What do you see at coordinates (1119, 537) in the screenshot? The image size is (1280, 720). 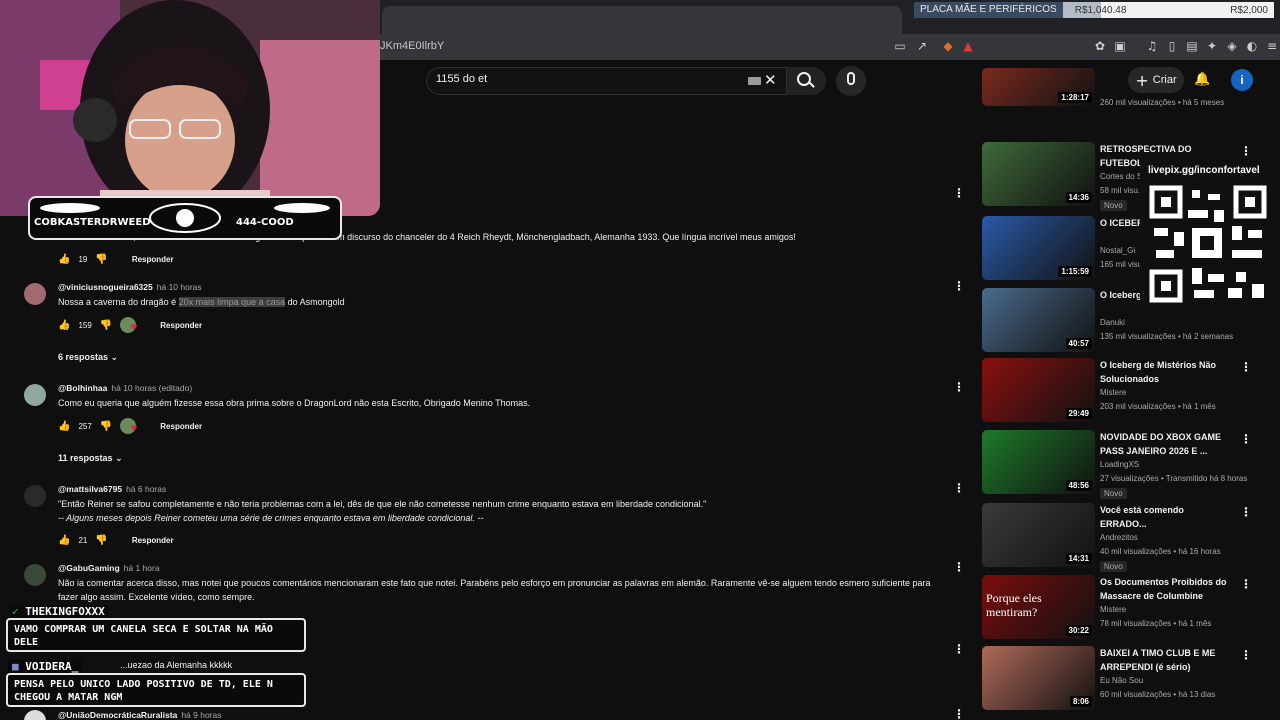 I see `video-channel: Andrezitos` at bounding box center [1119, 537].